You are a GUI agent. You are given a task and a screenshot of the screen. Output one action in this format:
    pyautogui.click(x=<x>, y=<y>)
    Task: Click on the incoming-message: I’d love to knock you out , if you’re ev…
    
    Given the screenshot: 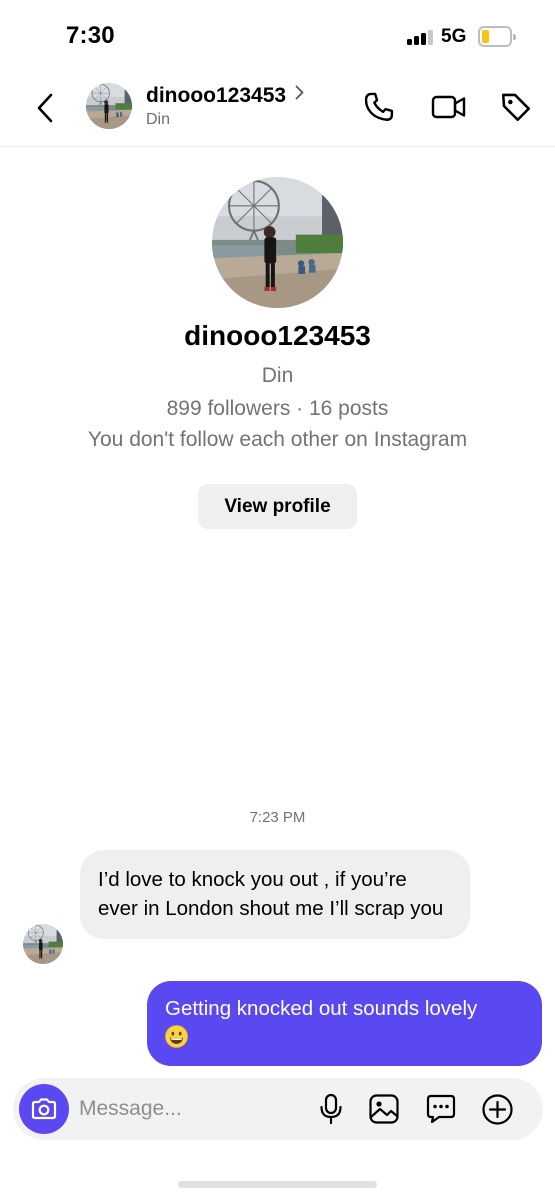 What is the action you would take?
    pyautogui.click(x=275, y=894)
    